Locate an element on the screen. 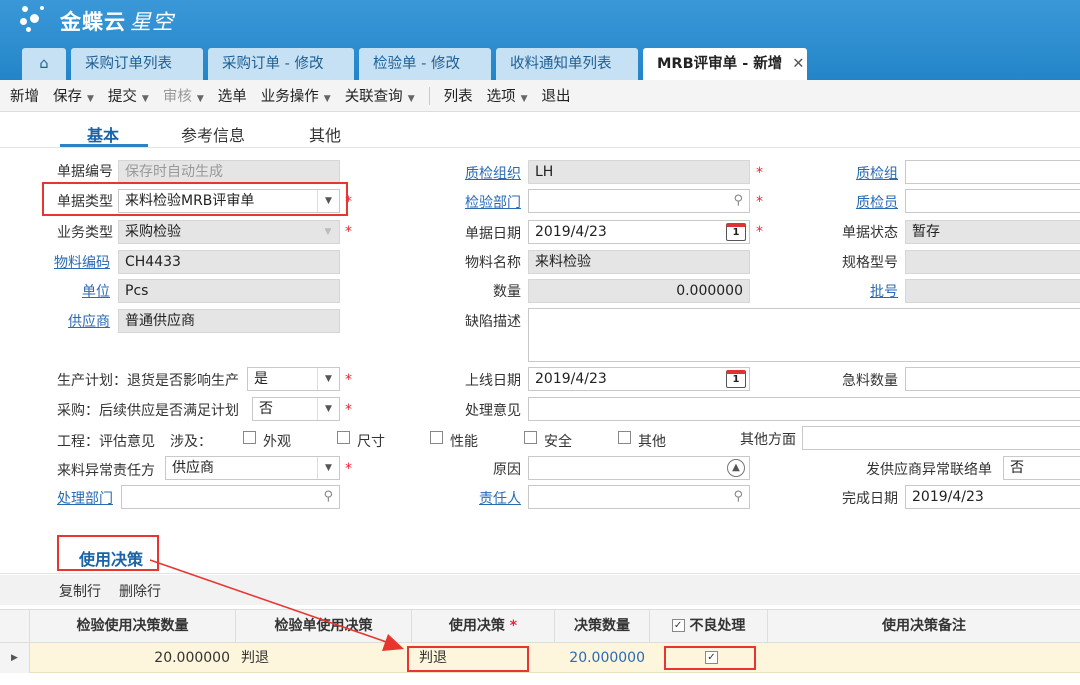 The image size is (1080, 685). column-header: 检验单使用决策 is located at coordinates (324, 626).